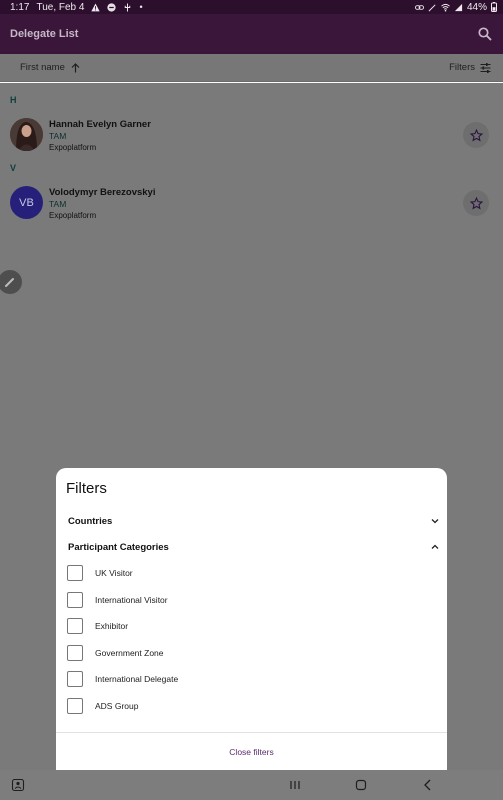  What do you see at coordinates (445, 7) in the screenshot?
I see `wifi-icon` at bounding box center [445, 7].